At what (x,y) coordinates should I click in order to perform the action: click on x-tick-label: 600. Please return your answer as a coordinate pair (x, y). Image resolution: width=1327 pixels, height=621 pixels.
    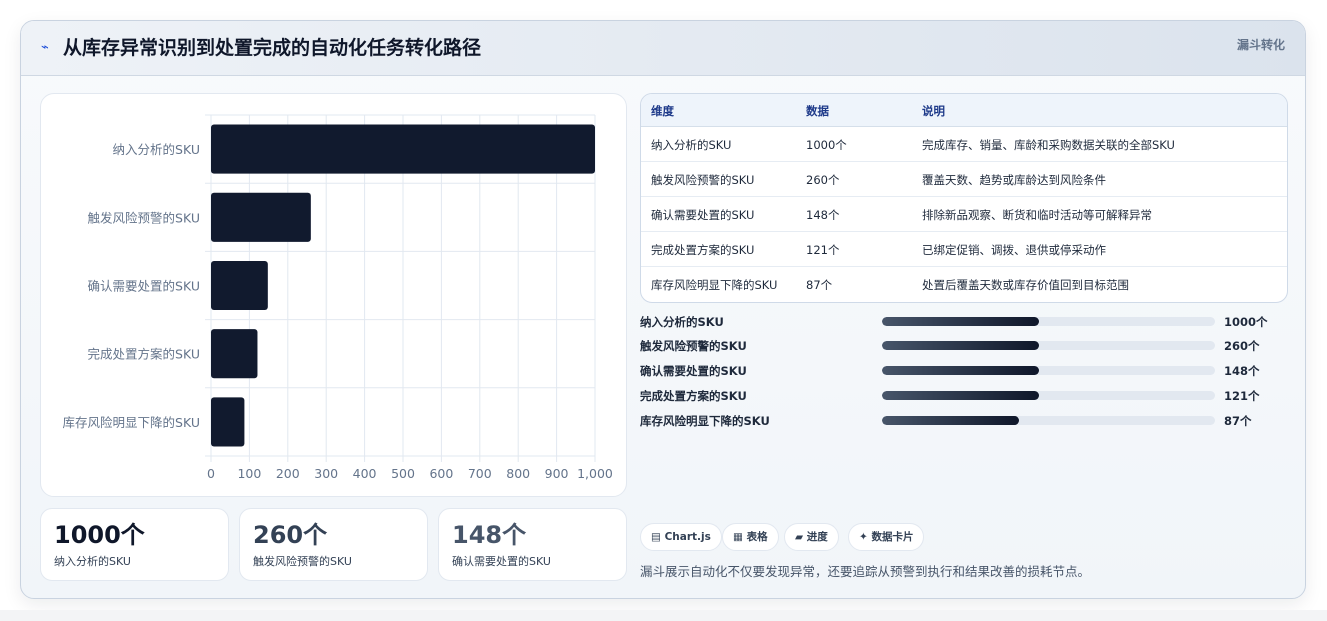
    Looking at the image, I should click on (441, 473).